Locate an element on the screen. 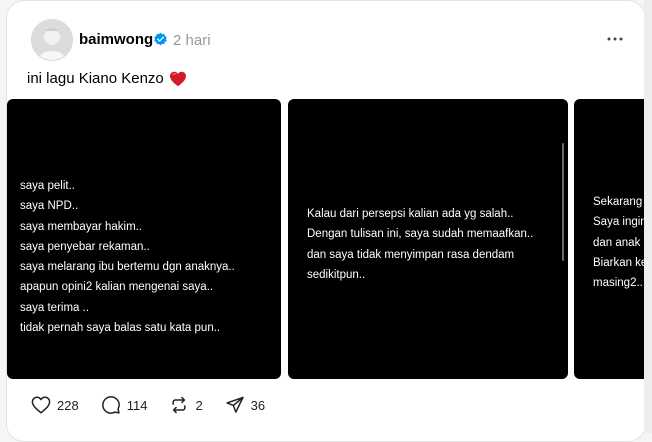 This screenshot has height=442, width=652. like-button: 228 is located at coordinates (55, 405).